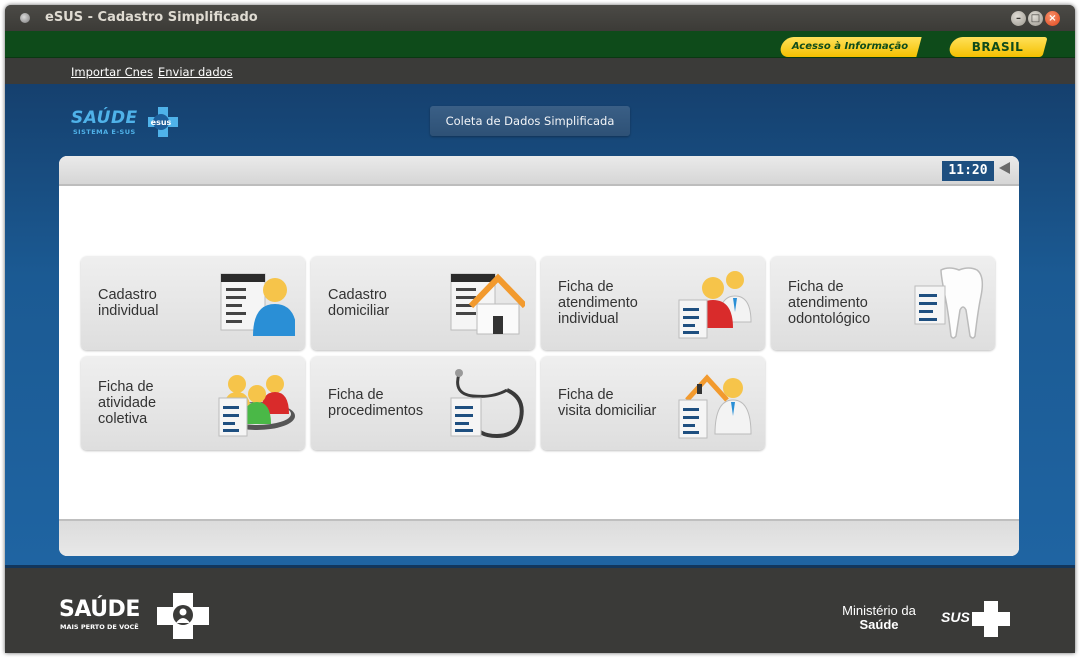  Describe the element at coordinates (1004, 168) in the screenshot. I see `collapse-arrow-icon` at that location.